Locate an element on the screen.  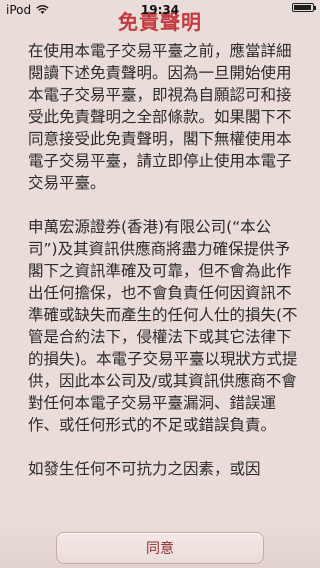
footer: 同意 is located at coordinates (160, 548).